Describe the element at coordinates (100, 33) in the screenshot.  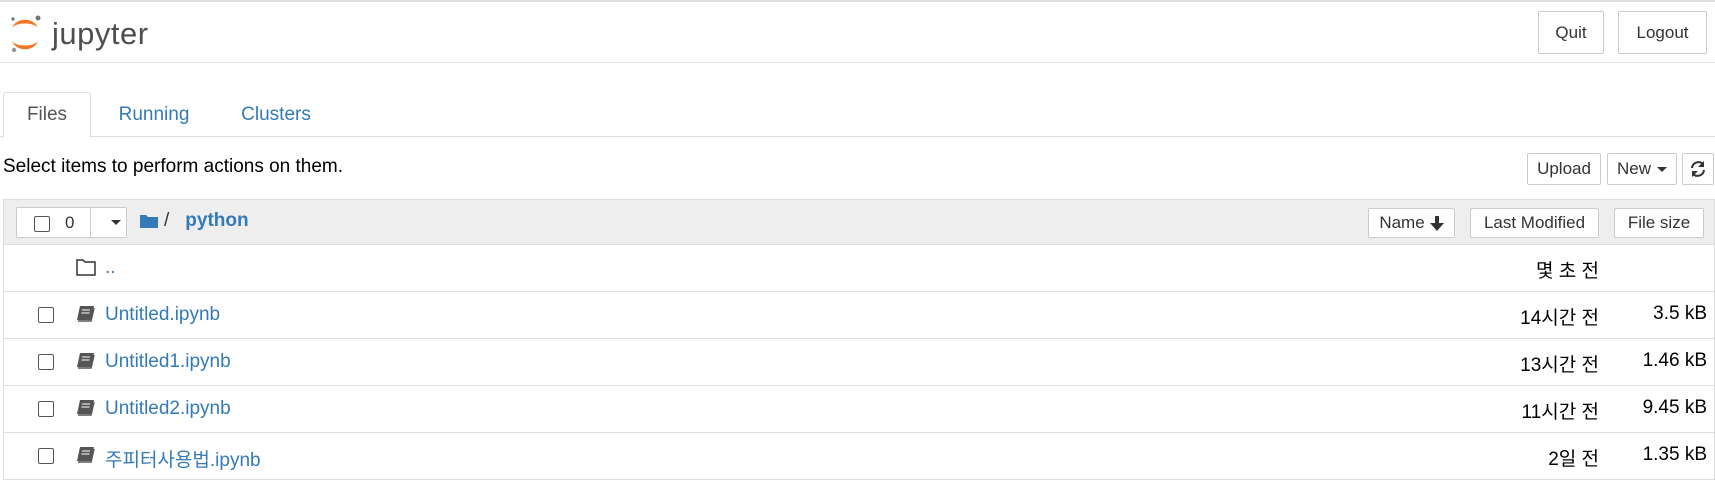
I see `logo-text: jupyter` at that location.